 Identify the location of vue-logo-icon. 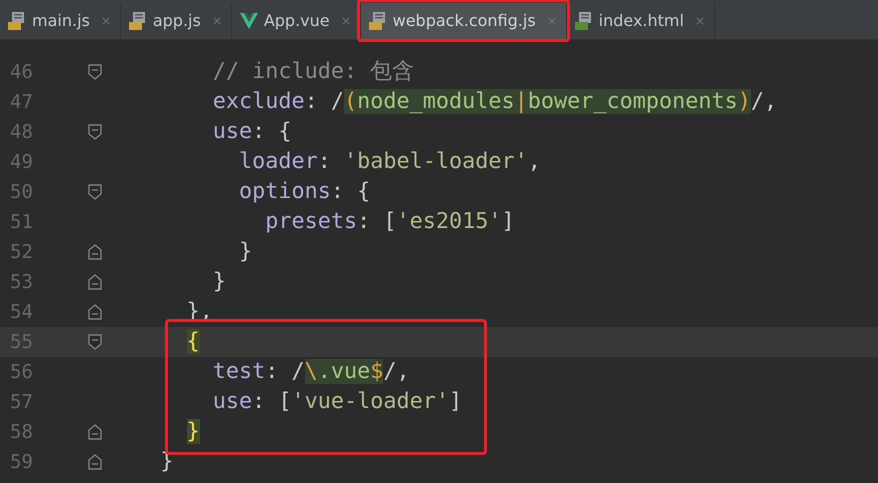
(249, 21).